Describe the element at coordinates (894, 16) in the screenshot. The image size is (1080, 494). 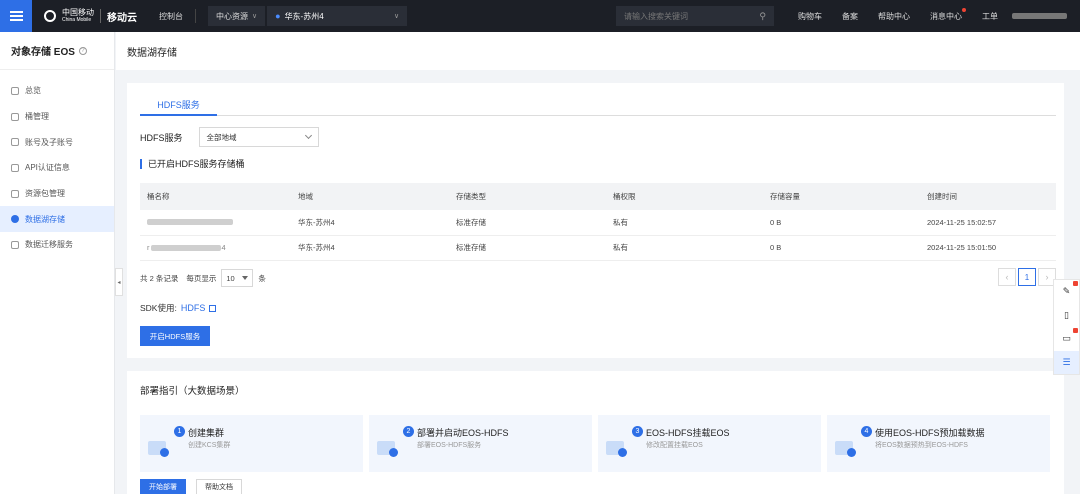
I see `help-center-link: 帮助中心` at that location.